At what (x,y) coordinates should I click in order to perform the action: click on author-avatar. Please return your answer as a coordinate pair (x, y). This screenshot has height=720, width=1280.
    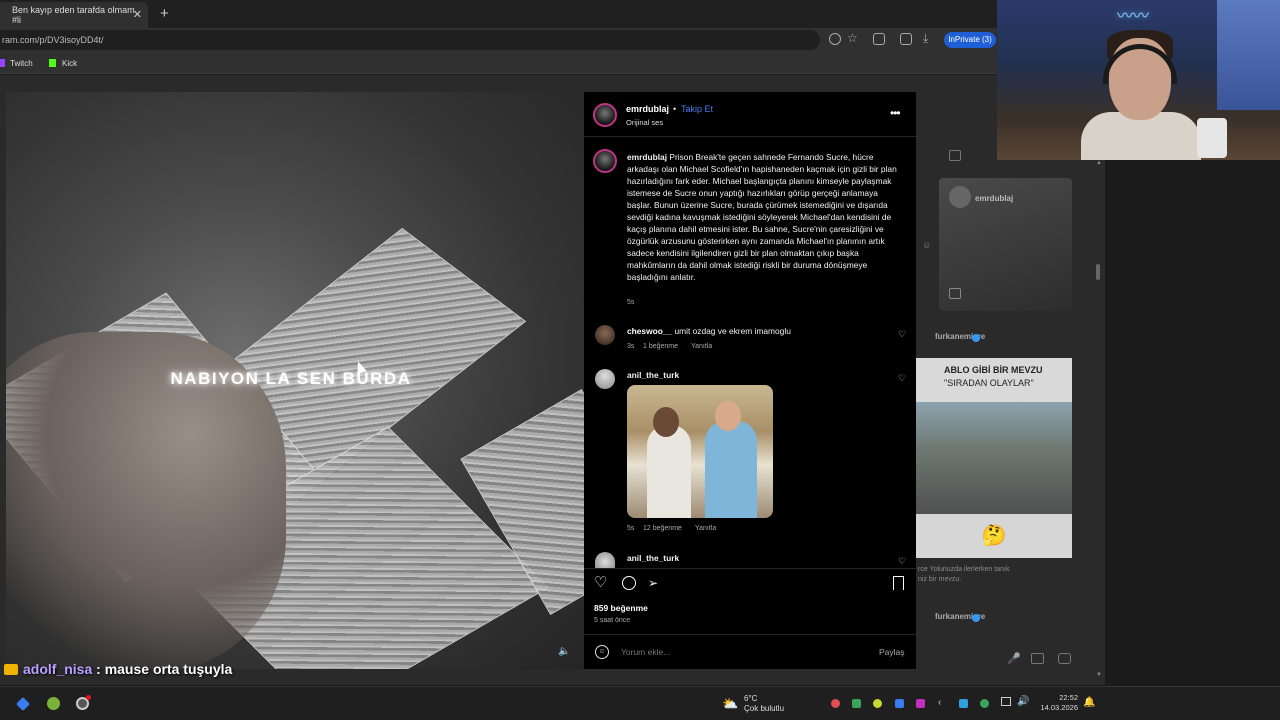
    Looking at the image, I should click on (605, 115).